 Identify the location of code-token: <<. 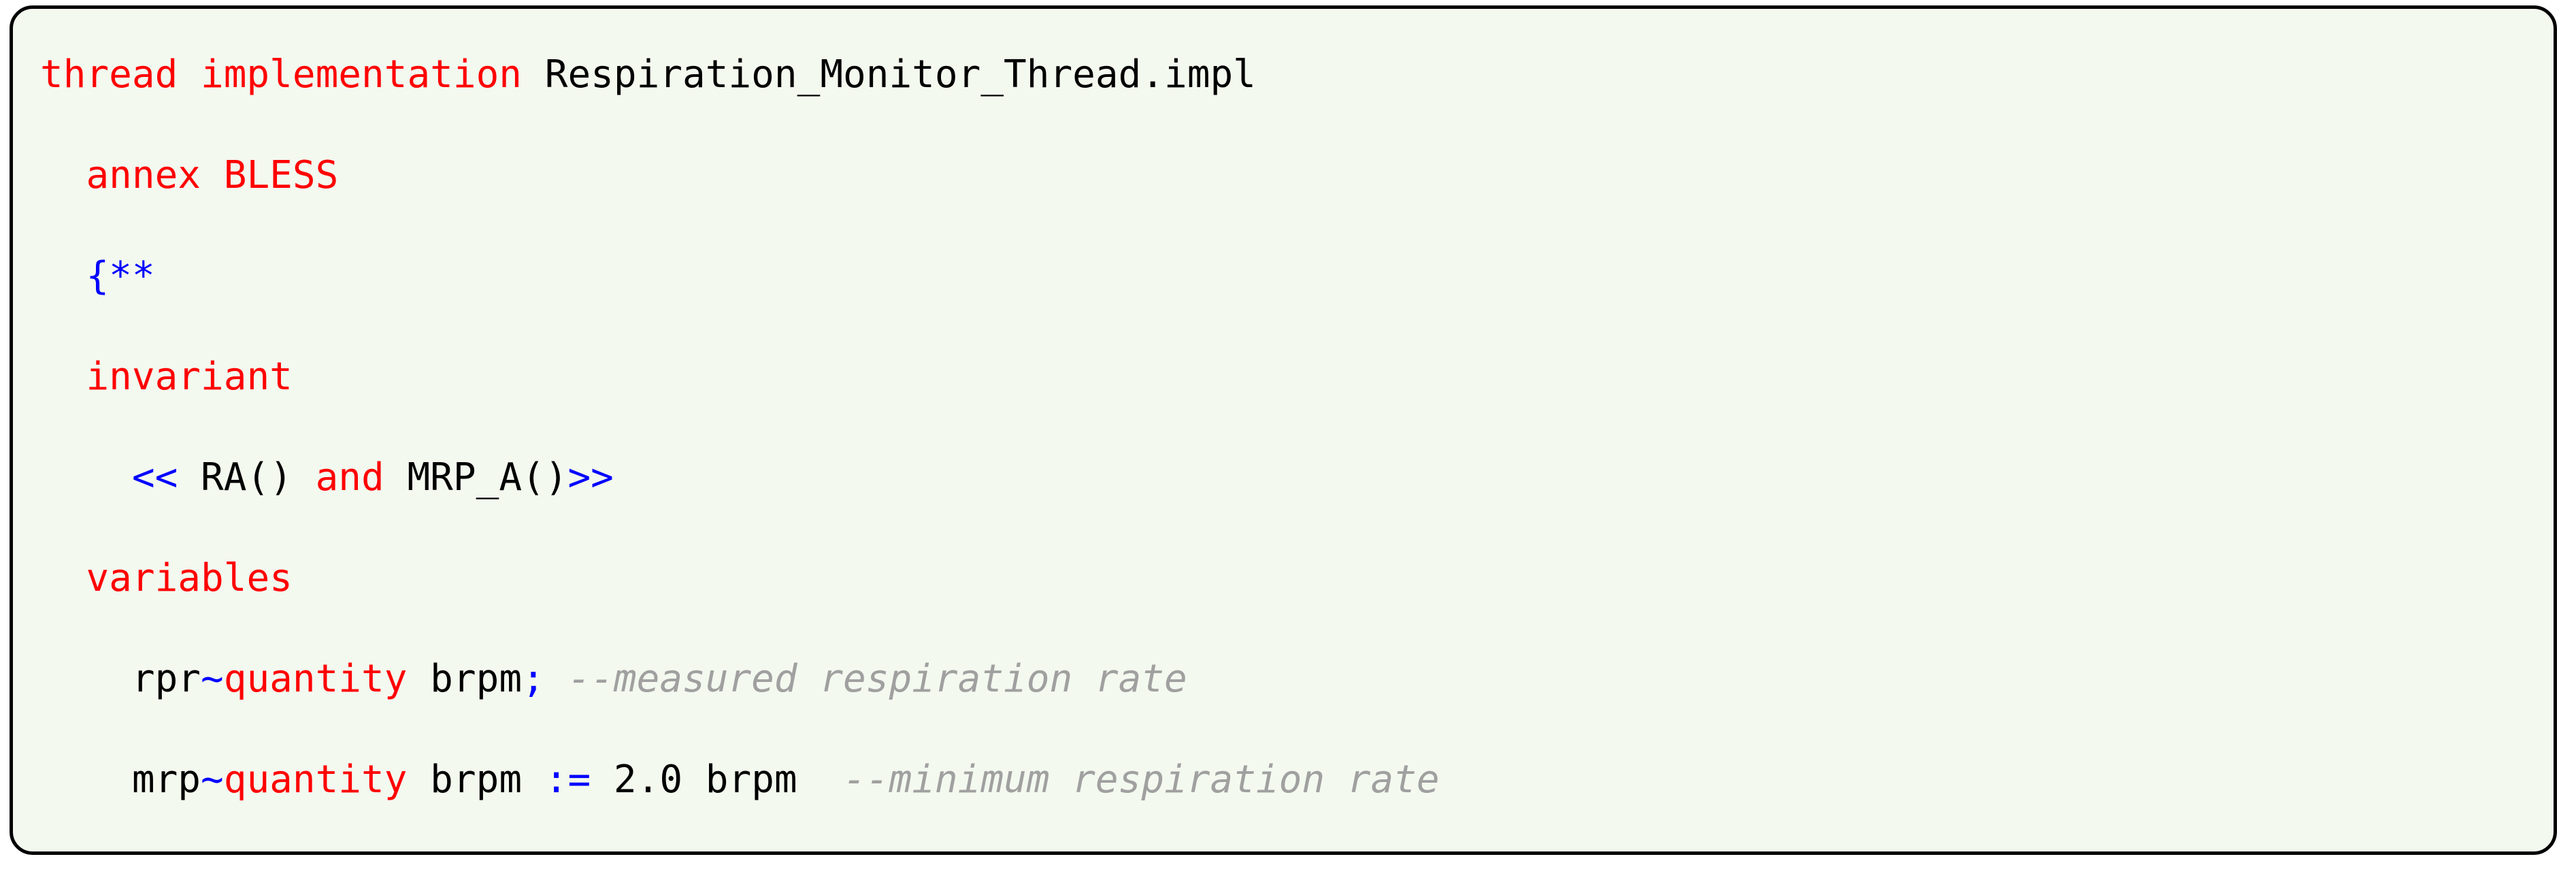
(154, 477).